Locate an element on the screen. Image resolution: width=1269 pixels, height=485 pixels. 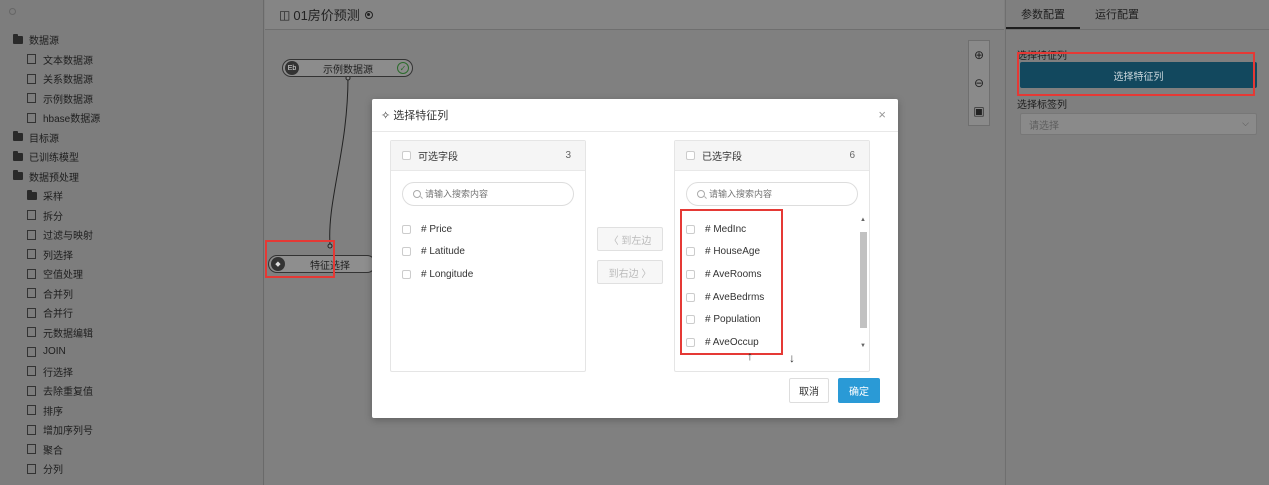
list-item: # Latitude is located at coordinates (488, 252).